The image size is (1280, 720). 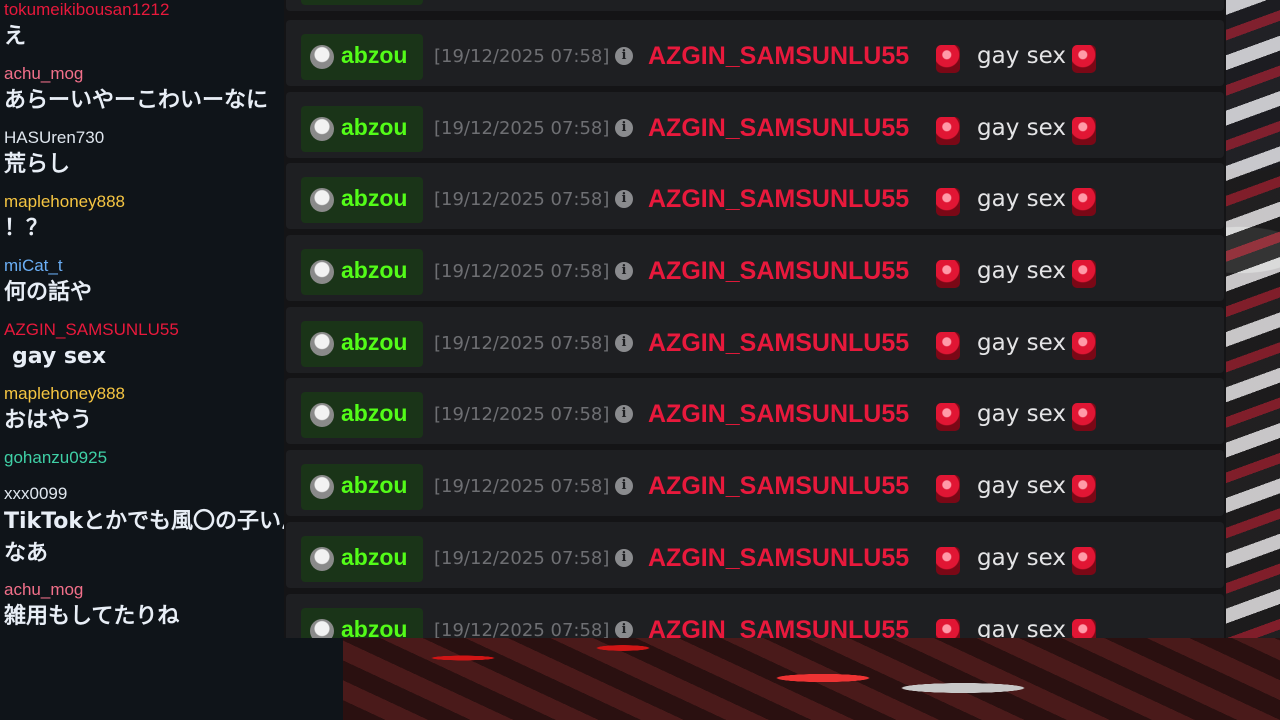 I want to click on background-art-bottom, so click(x=811, y=679).